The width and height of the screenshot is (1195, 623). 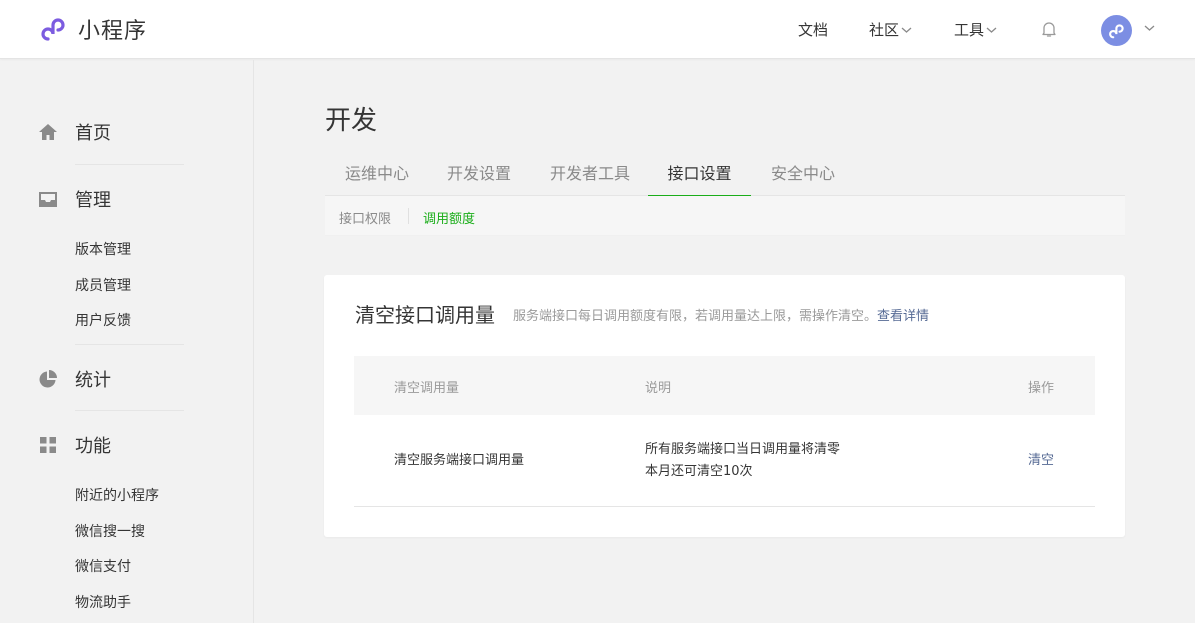 What do you see at coordinates (590, 177) in the screenshot?
I see `tab-dev-tools: 开发者工具` at bounding box center [590, 177].